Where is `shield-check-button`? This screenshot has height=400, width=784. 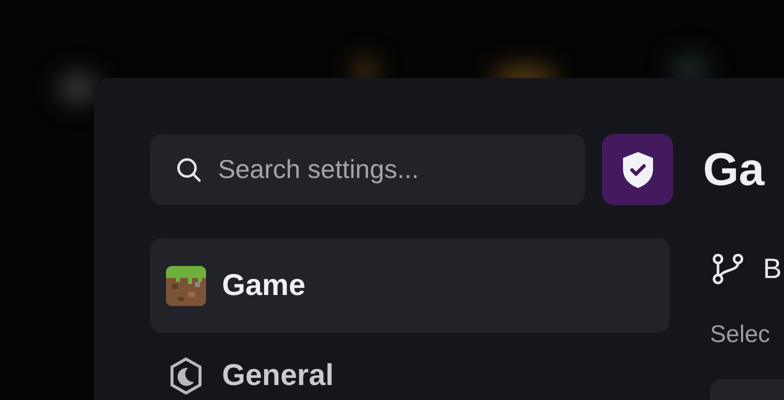
shield-check-button is located at coordinates (637, 169).